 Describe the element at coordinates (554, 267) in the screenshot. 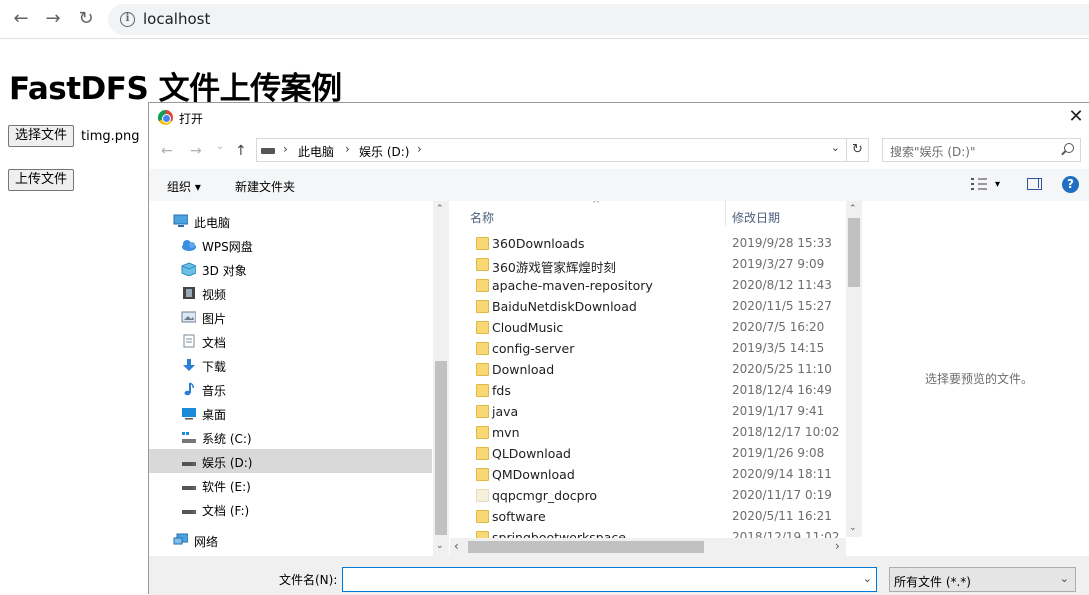

I see `file-name: 360游戏管家辉煌时刻` at that location.